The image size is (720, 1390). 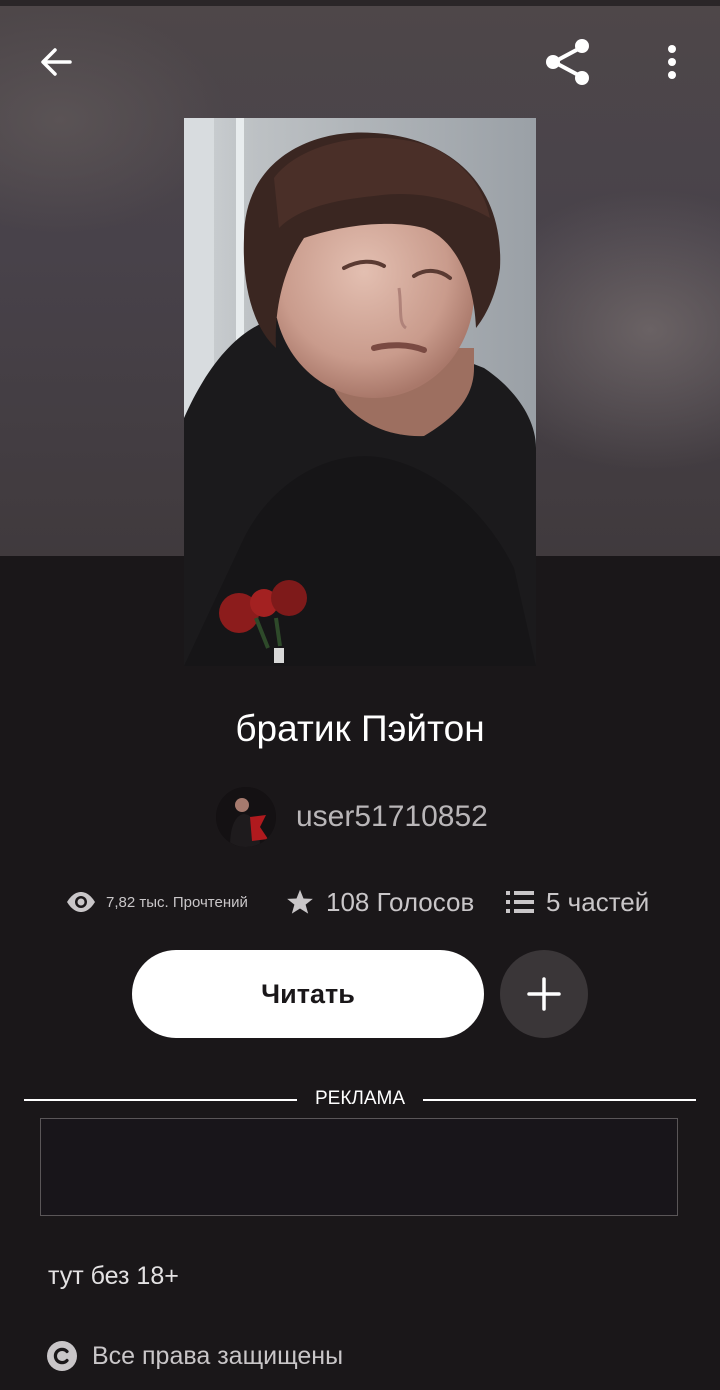 I want to click on back-button, so click(x=56, y=62).